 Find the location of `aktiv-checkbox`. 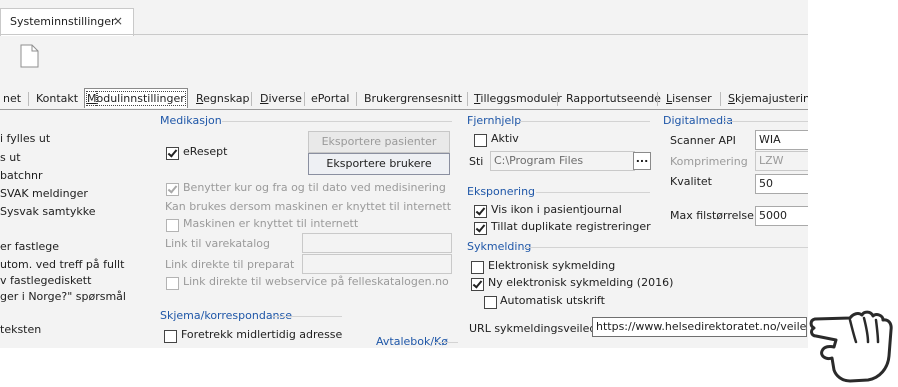

aktiv-checkbox is located at coordinates (480, 140).